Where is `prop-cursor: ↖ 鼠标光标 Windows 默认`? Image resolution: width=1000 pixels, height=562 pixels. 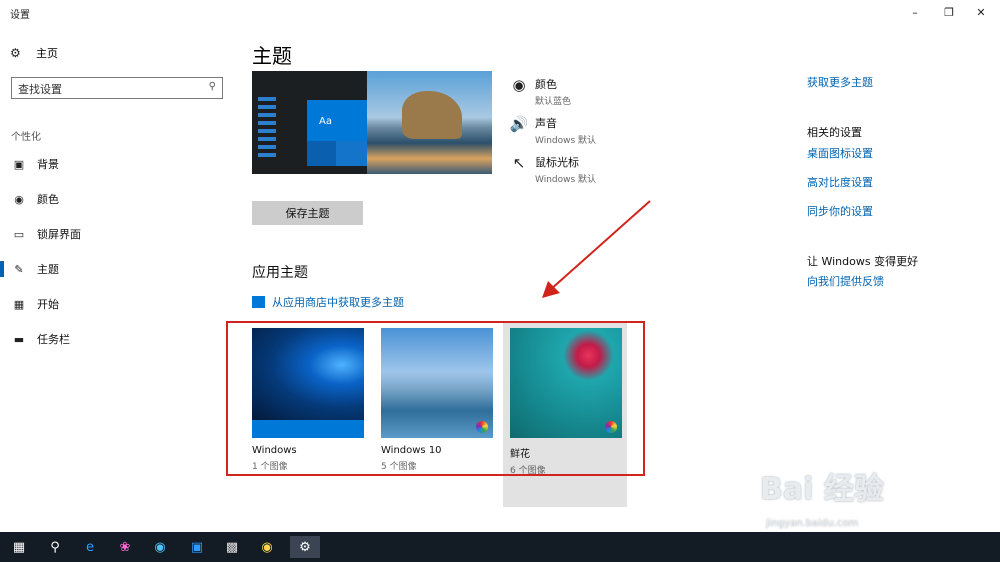
prop-cursor: ↖ 鼠标光标 Windows 默认 is located at coordinates (552, 169).